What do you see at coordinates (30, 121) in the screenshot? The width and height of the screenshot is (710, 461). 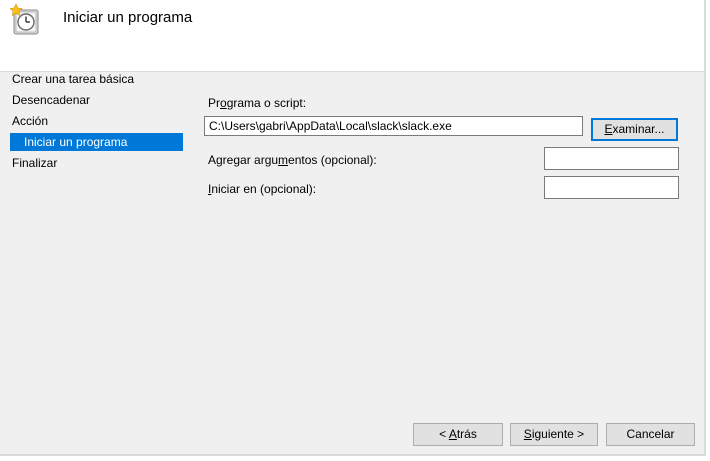 I see `nav-step-action: Acción` at bounding box center [30, 121].